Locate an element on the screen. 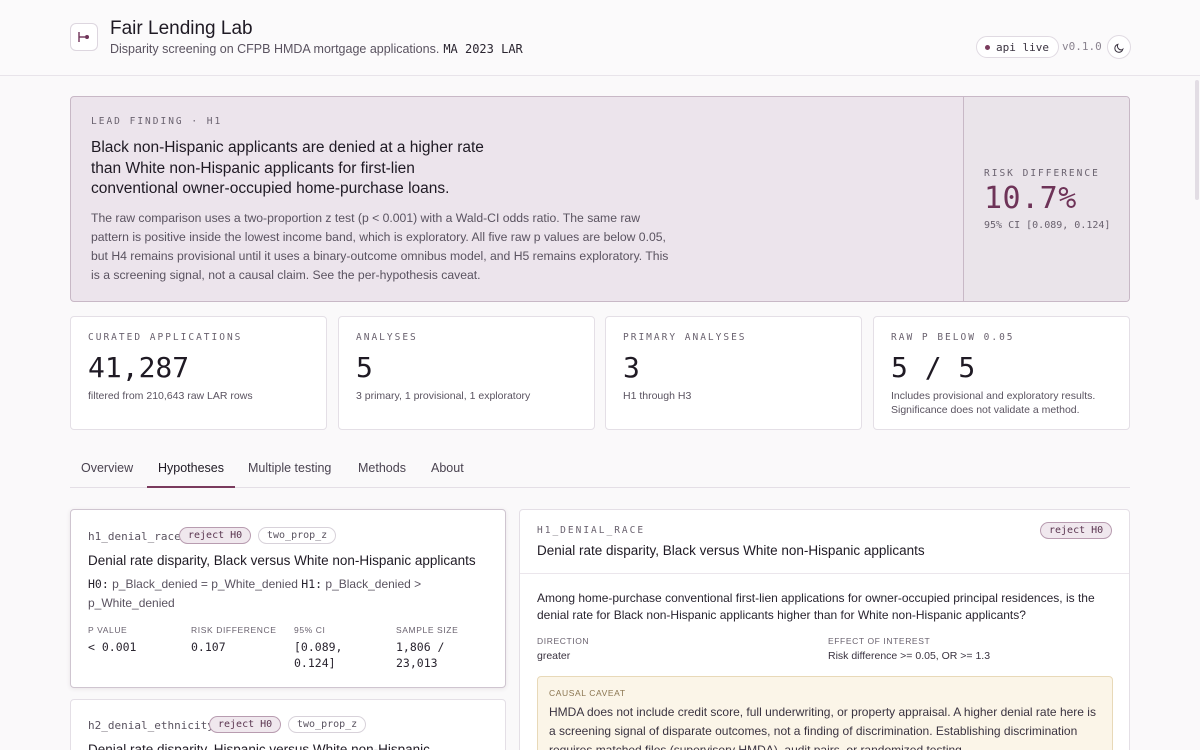 This screenshot has height=750, width=1200. h0-label: H0: is located at coordinates (98, 584).